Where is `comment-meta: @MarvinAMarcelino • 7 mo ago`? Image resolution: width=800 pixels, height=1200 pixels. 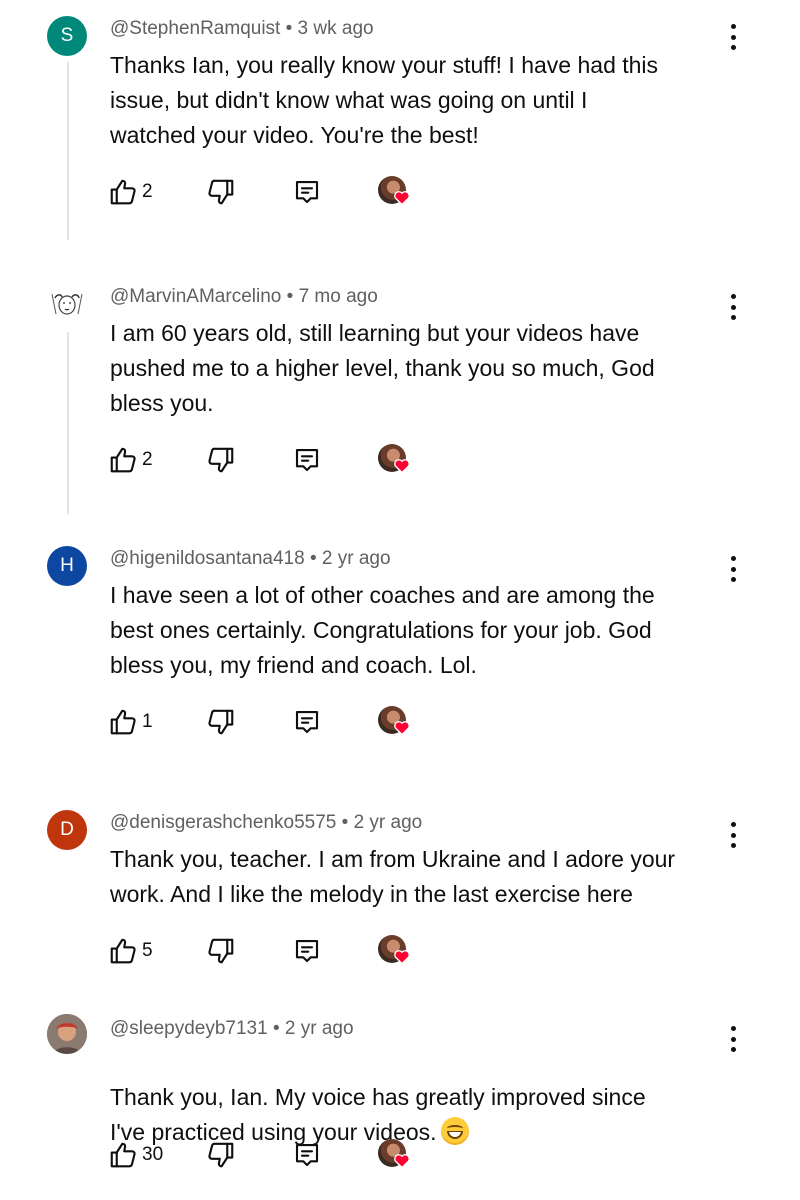 comment-meta: @MarvinAMarcelino • 7 mo ago is located at coordinates (244, 297).